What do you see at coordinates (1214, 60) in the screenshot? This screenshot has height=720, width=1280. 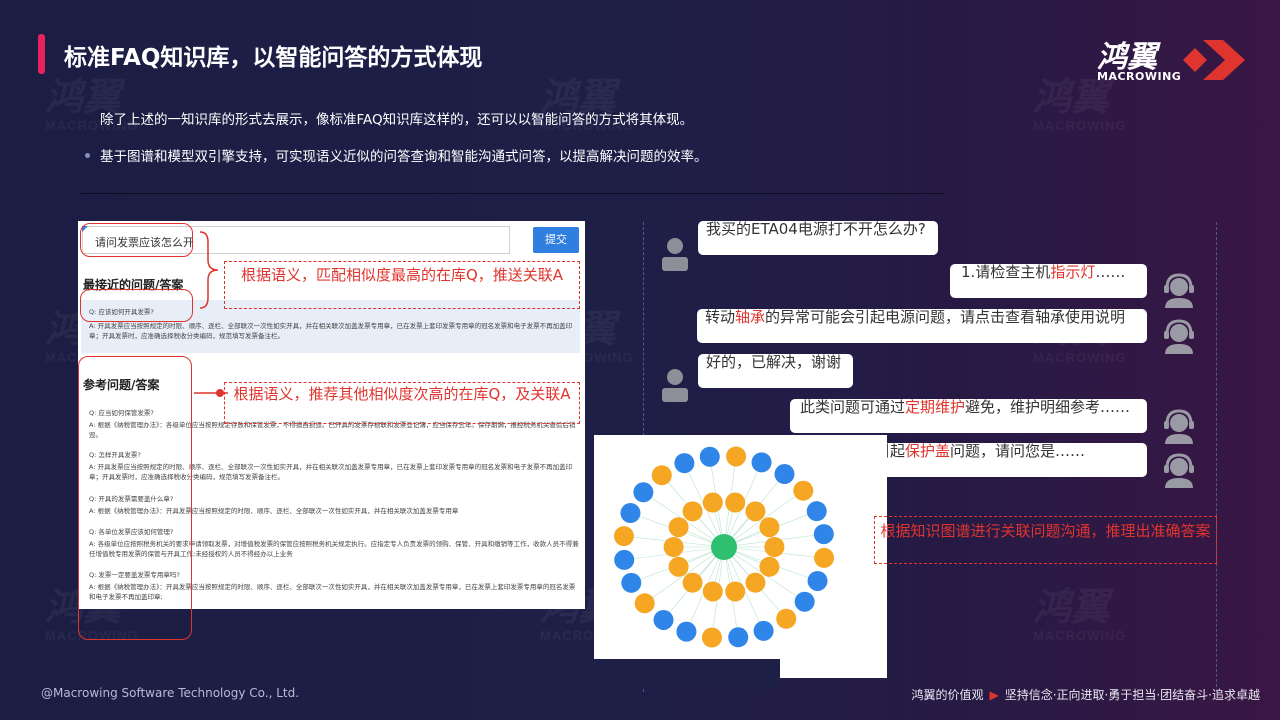 I see `logo-mark-icon` at bounding box center [1214, 60].